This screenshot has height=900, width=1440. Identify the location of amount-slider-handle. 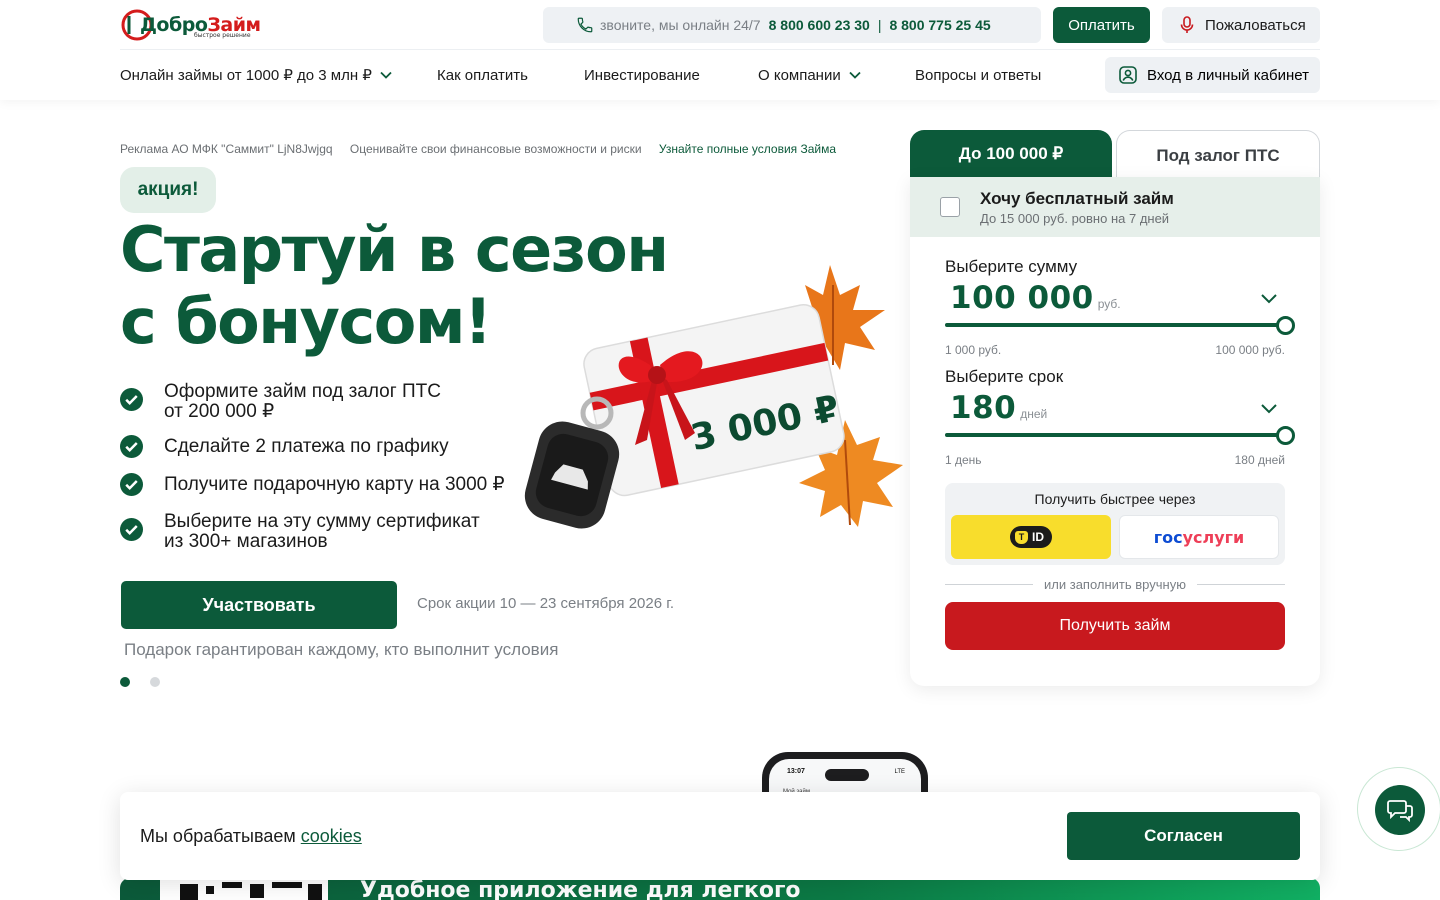
(1285, 325).